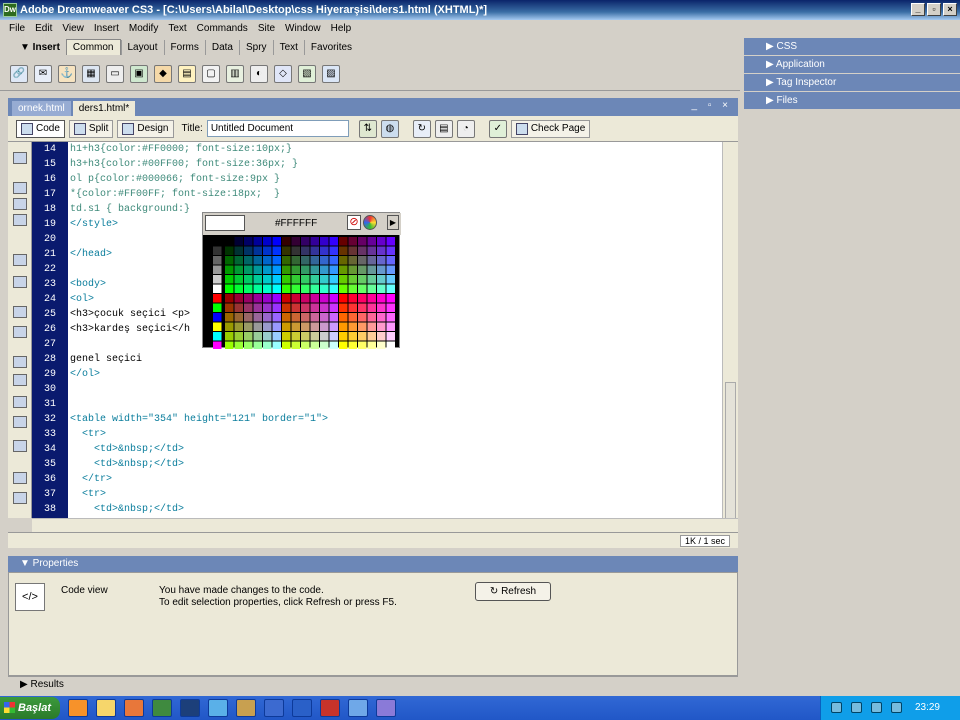 The width and height of the screenshot is (960, 720). I want to click on document-window-controls: _ ▫ ×, so click(711, 105).